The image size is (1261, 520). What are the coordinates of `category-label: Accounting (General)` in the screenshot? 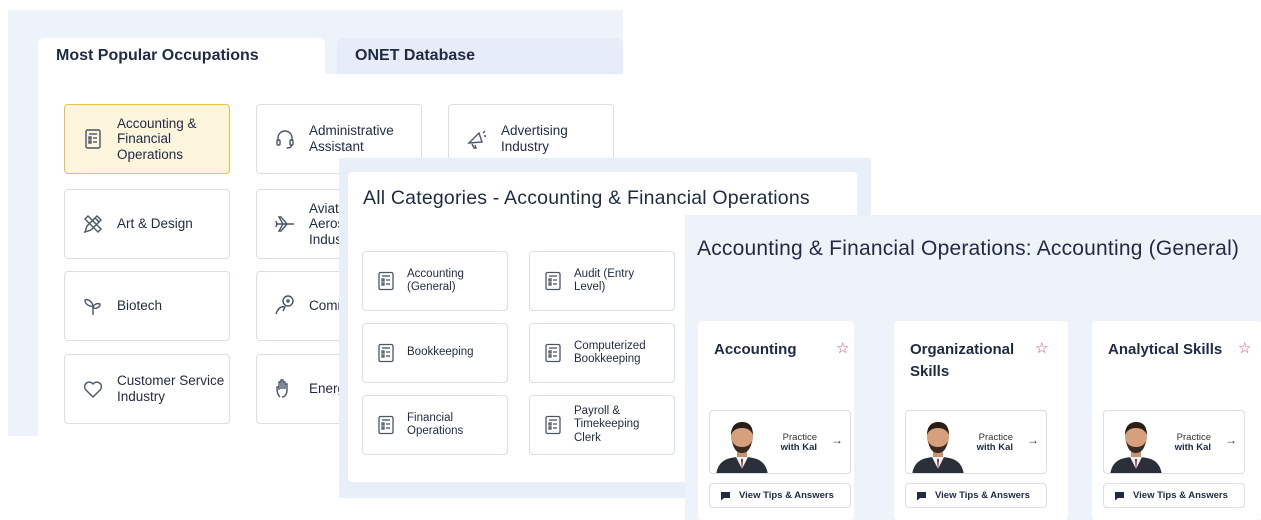 It's located at (435, 280).